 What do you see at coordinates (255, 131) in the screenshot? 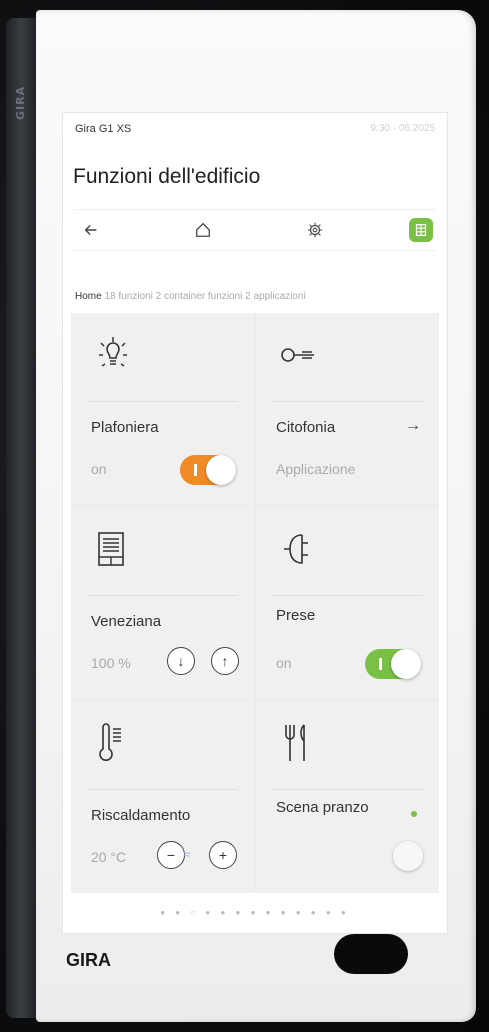
I see `status-bar: Gira G1 XS 9:30 · 06.2025` at bounding box center [255, 131].